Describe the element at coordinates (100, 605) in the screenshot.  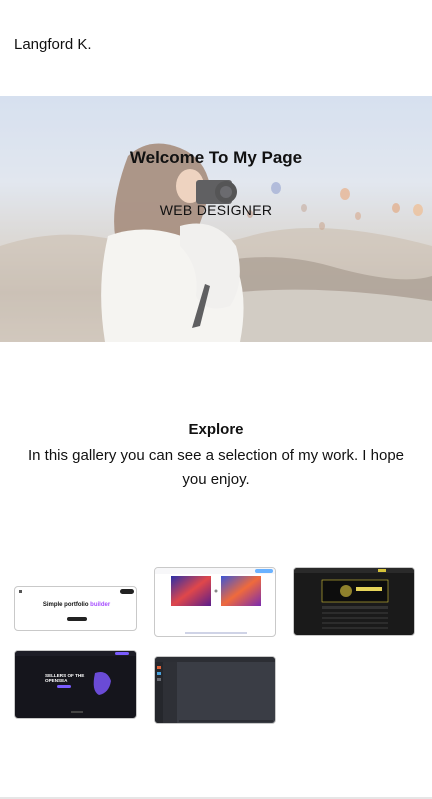
I see `portfolio-caption-accent: builder` at that location.